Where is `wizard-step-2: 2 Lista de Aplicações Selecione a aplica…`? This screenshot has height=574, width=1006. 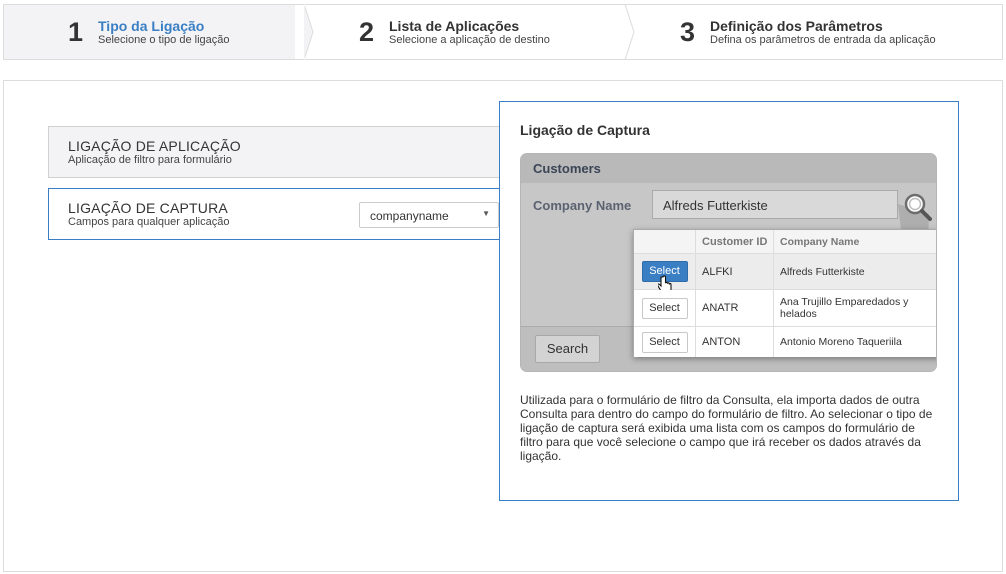 wizard-step-2: 2 Lista de Aplicações Selecione a aplica… is located at coordinates (465, 32).